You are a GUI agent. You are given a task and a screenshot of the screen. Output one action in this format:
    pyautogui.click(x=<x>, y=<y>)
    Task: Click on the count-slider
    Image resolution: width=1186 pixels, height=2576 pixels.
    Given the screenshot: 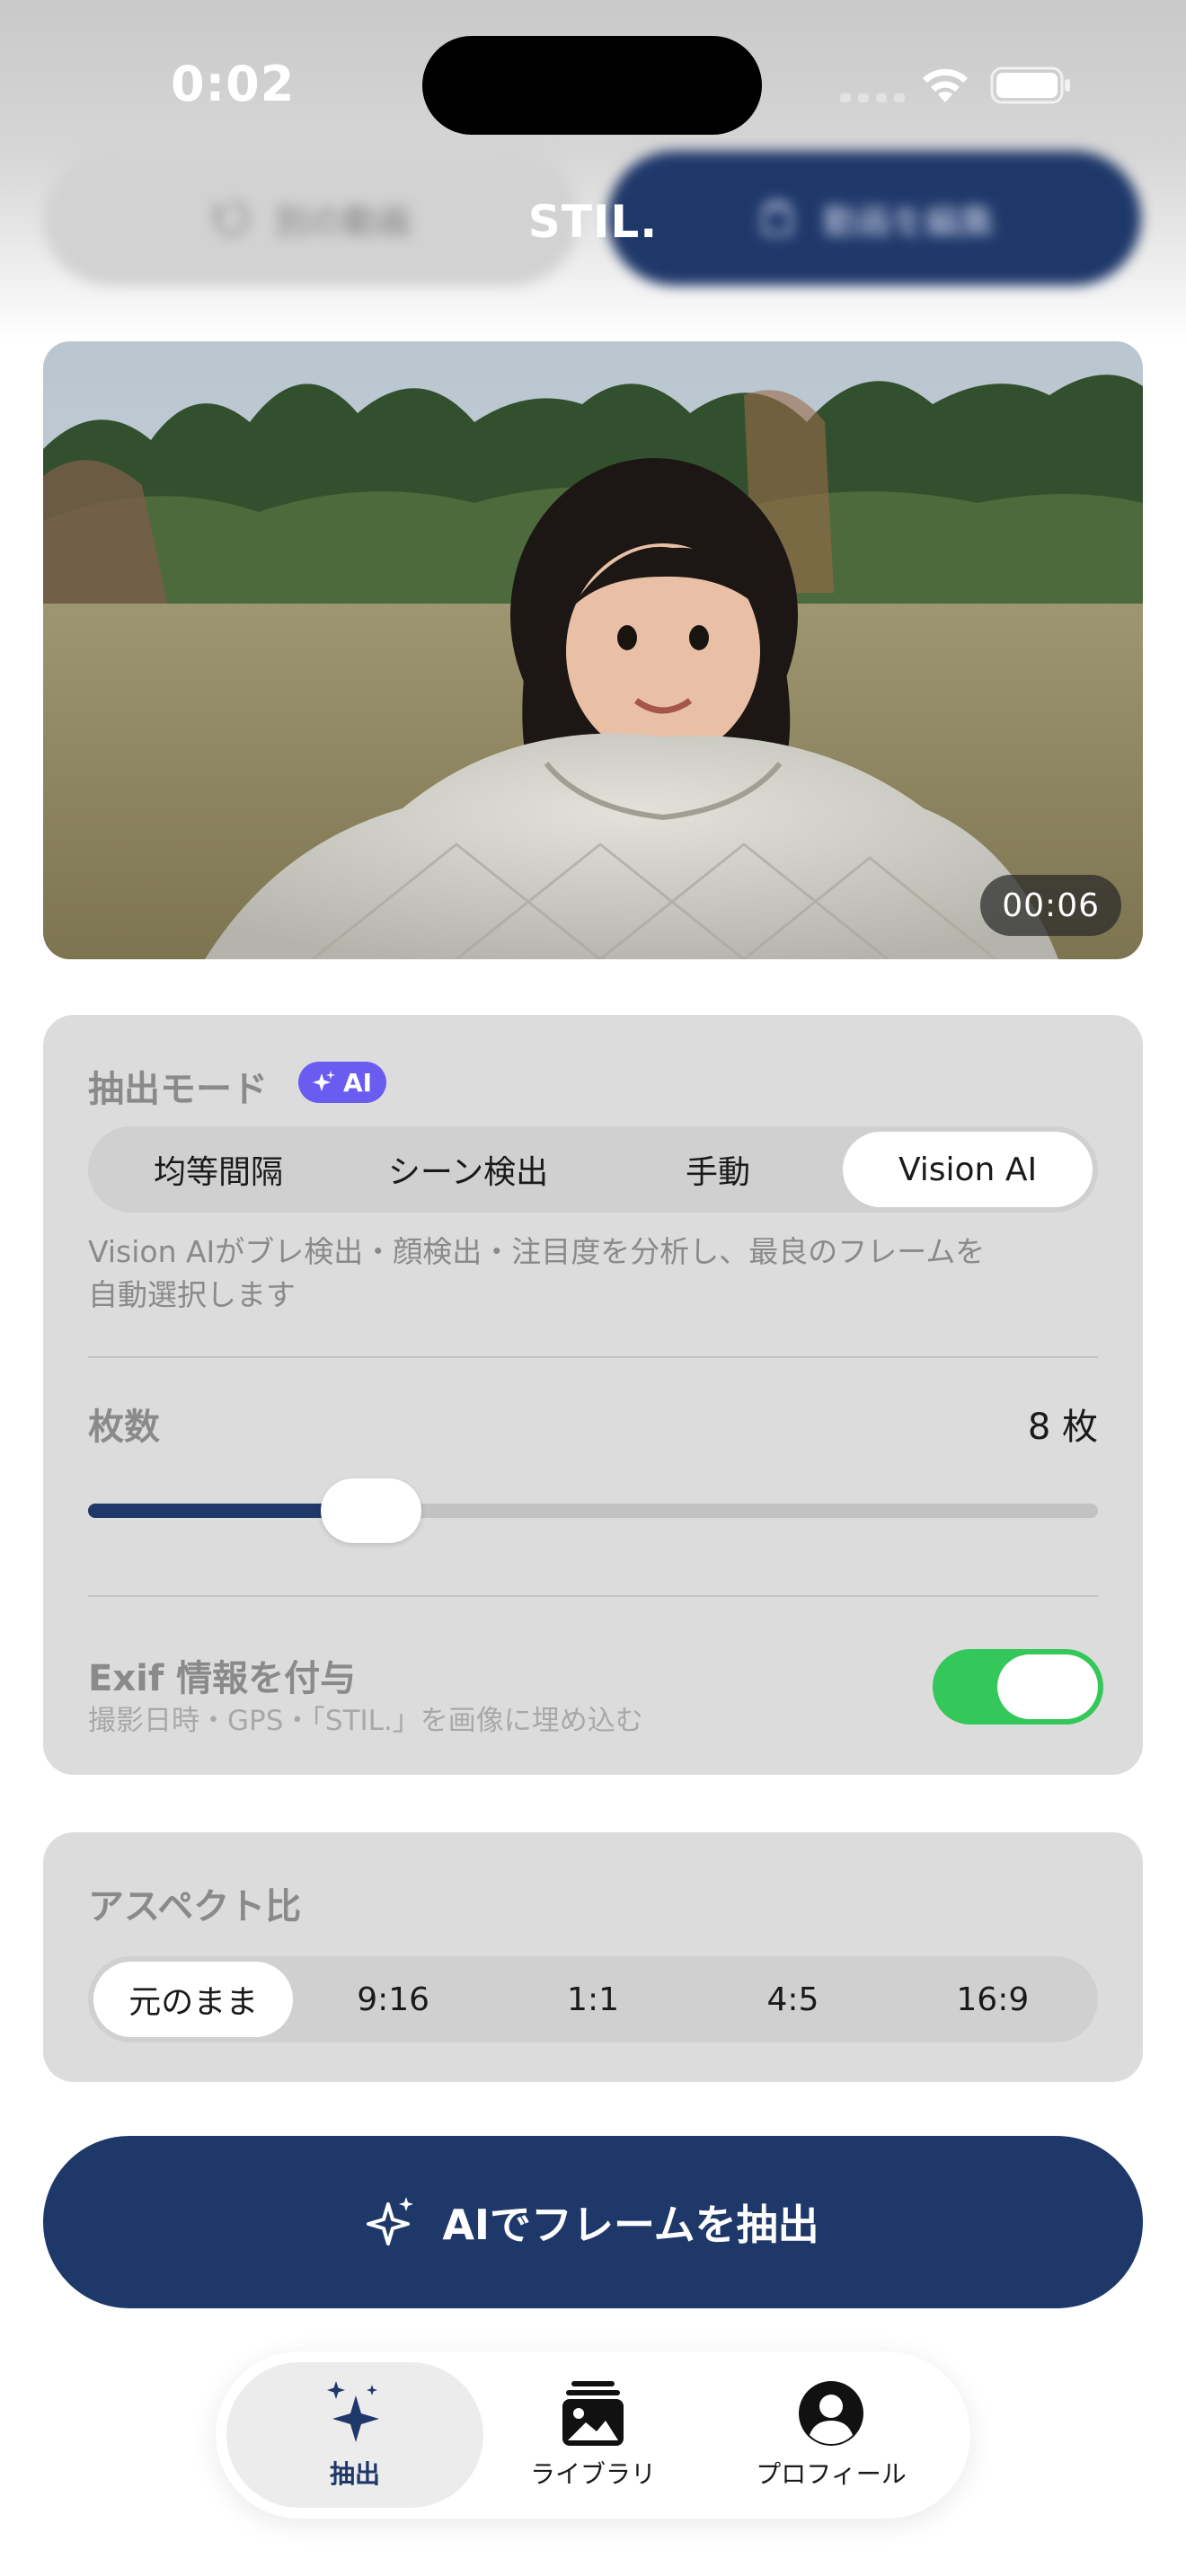 What is the action you would take?
    pyautogui.click(x=593, y=1510)
    